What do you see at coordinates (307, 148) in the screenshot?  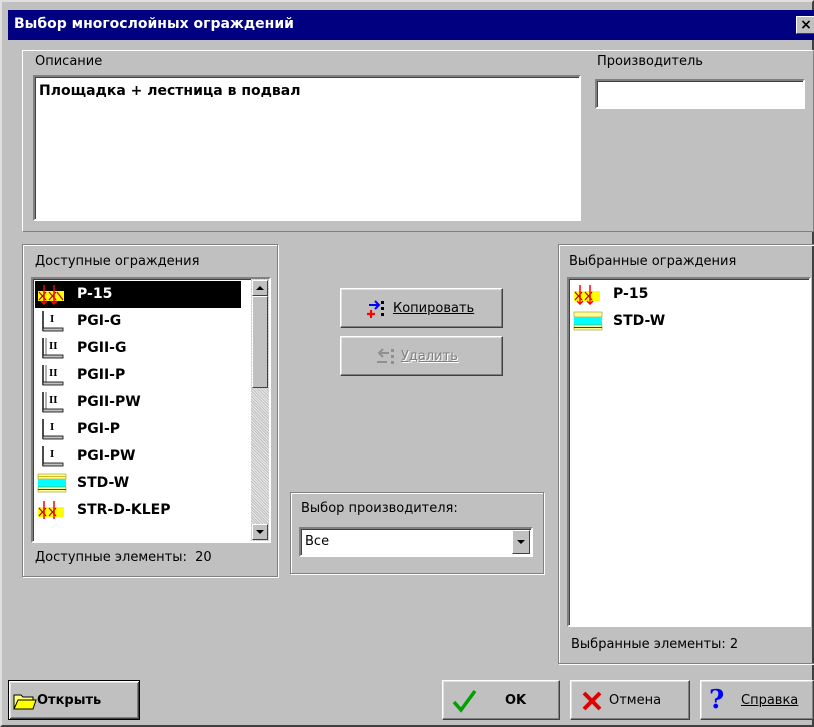 I see `description-textarea: Площадка + лестница в подвал` at bounding box center [307, 148].